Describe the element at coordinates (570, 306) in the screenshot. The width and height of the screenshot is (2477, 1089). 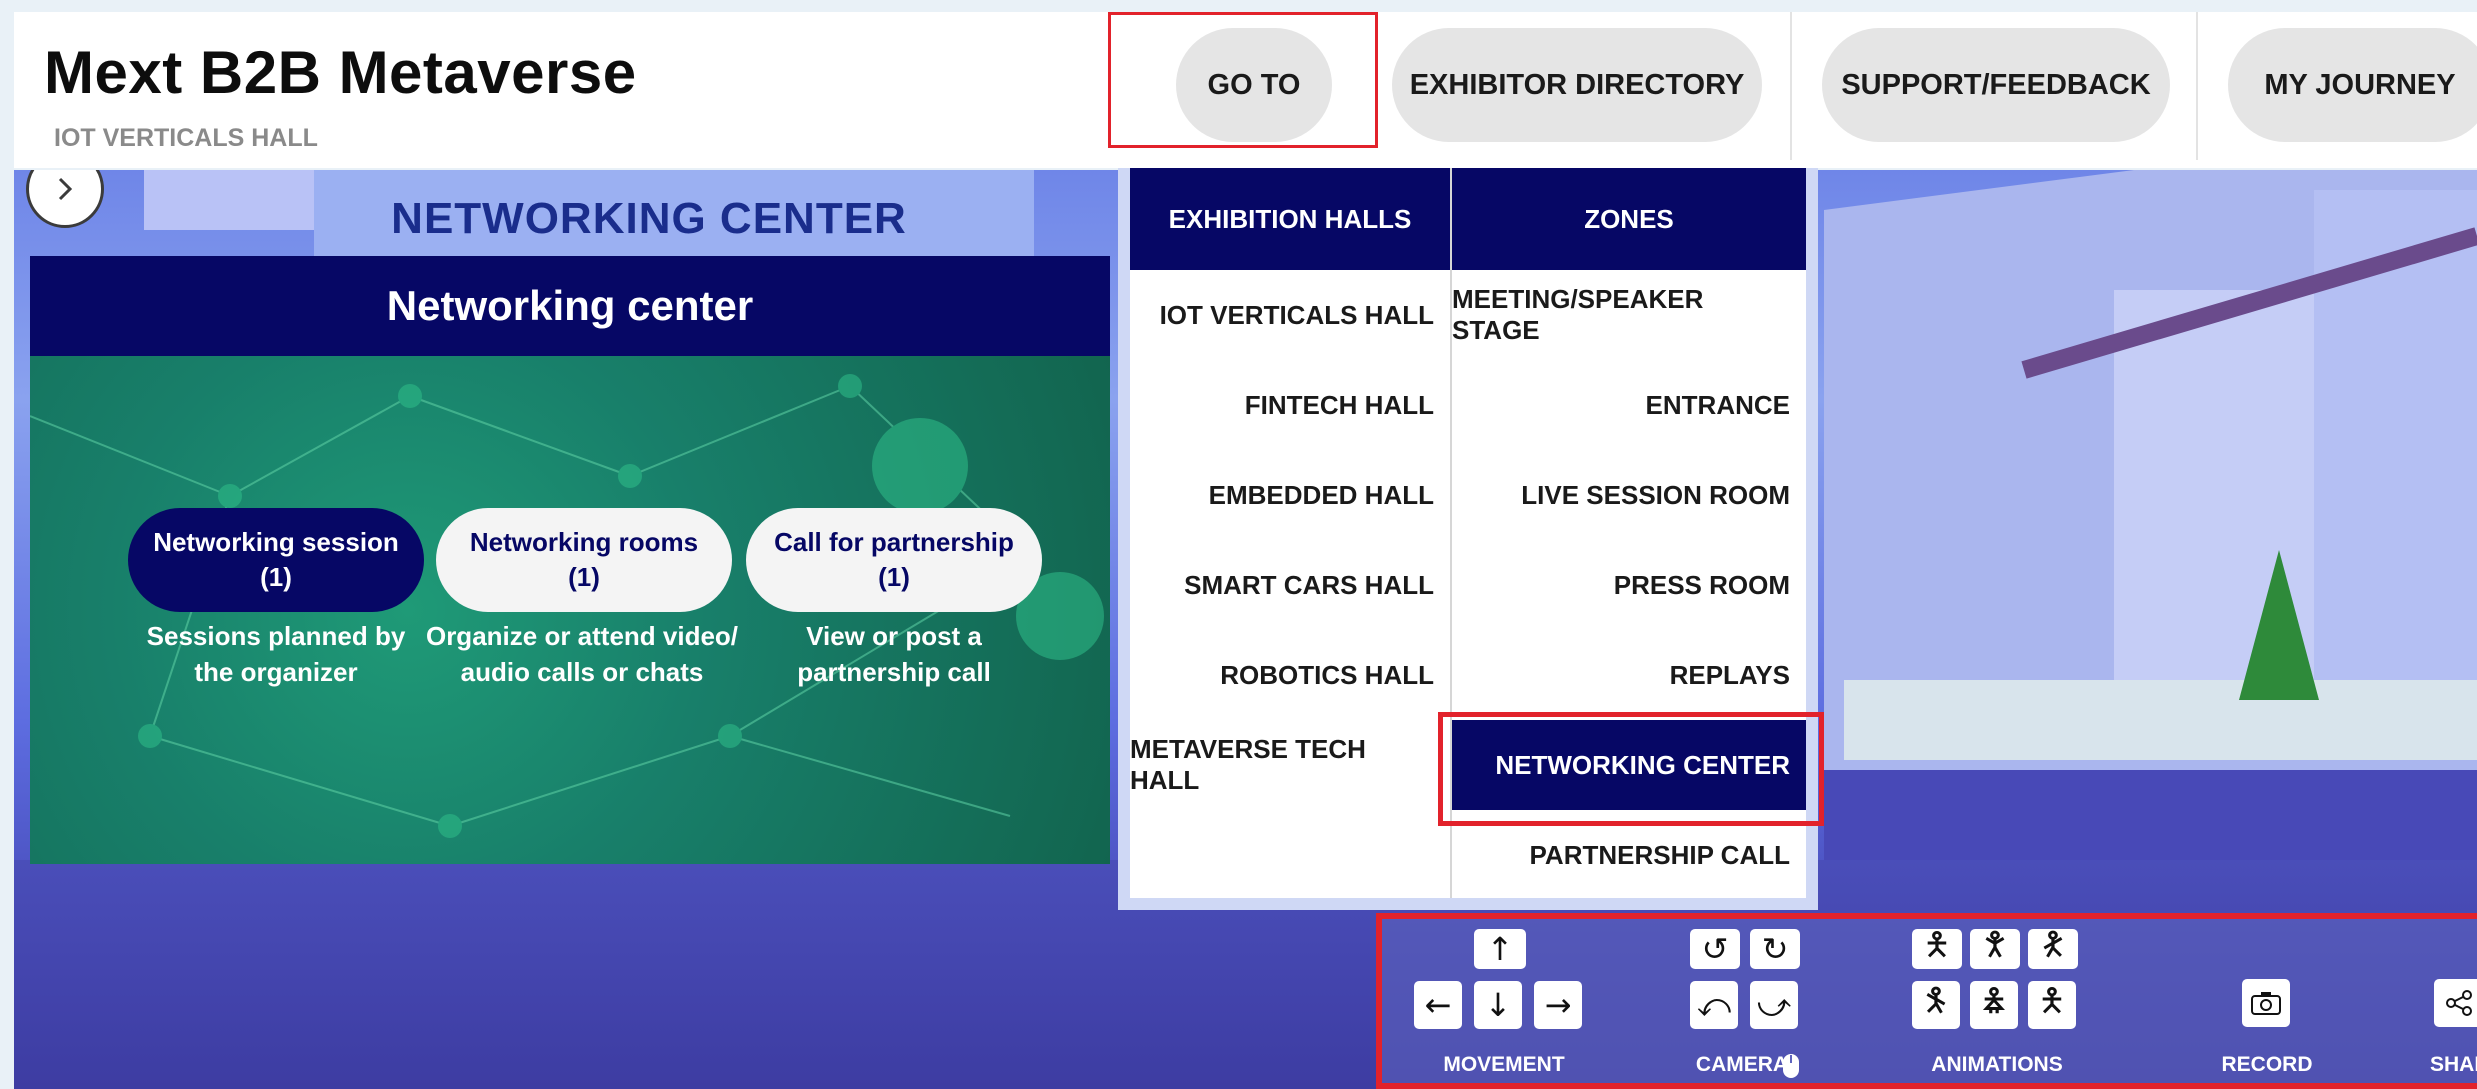
I see `networking-panel-title: Networking center` at that location.